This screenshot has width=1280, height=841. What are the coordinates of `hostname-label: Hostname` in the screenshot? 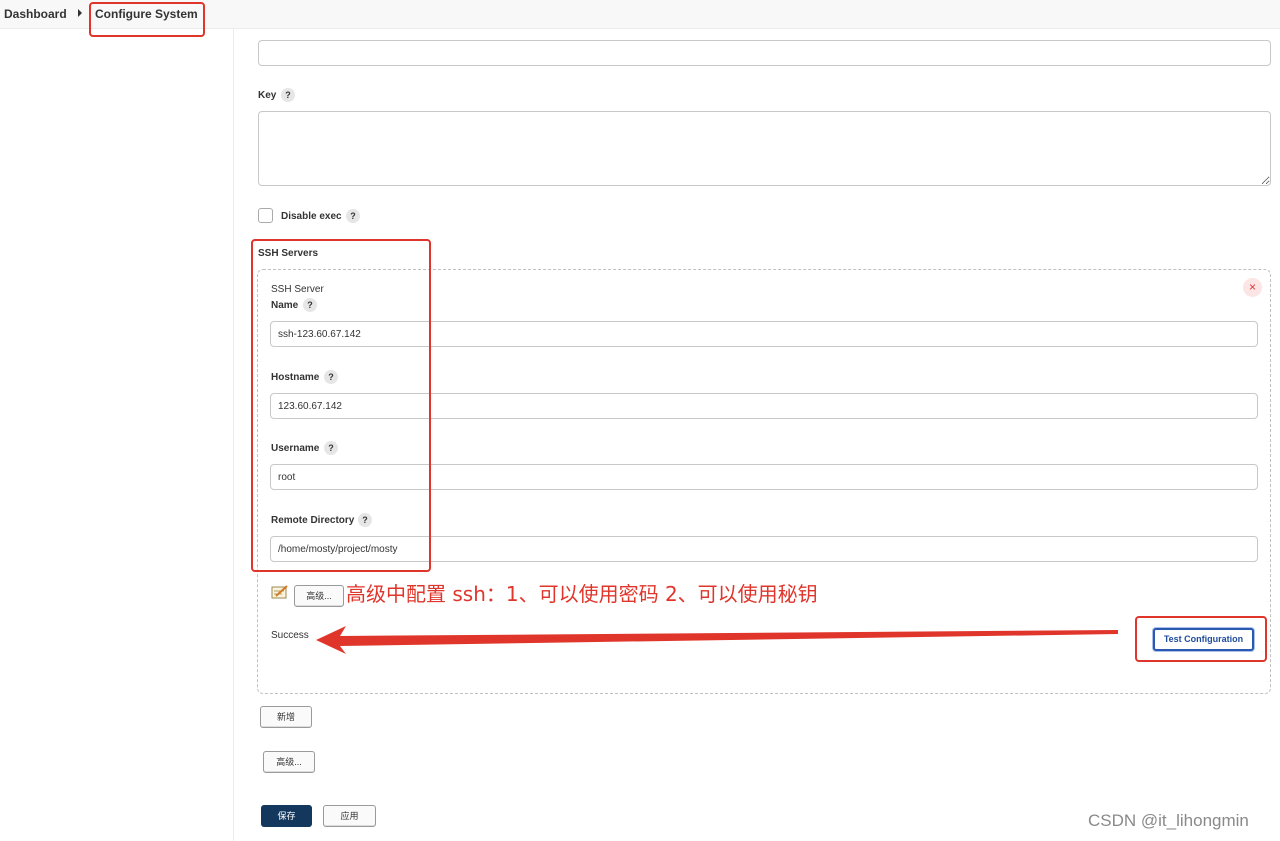 It's located at (295, 377).